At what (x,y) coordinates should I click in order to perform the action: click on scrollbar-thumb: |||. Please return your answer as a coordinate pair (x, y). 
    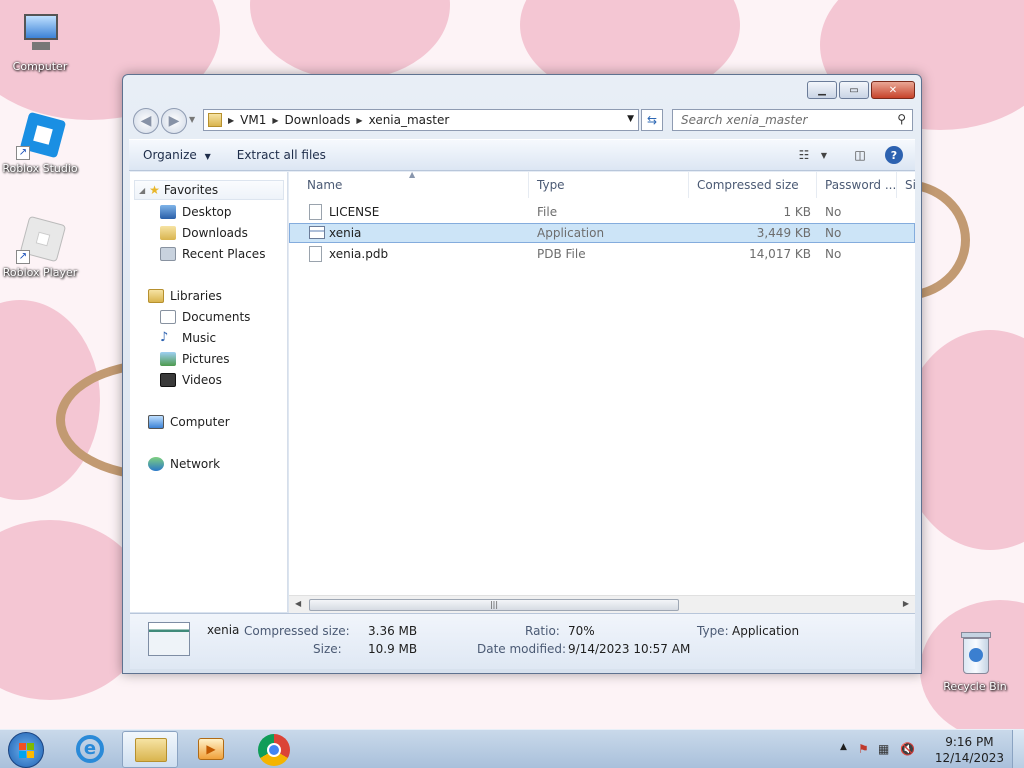
    Looking at the image, I should click on (494, 605).